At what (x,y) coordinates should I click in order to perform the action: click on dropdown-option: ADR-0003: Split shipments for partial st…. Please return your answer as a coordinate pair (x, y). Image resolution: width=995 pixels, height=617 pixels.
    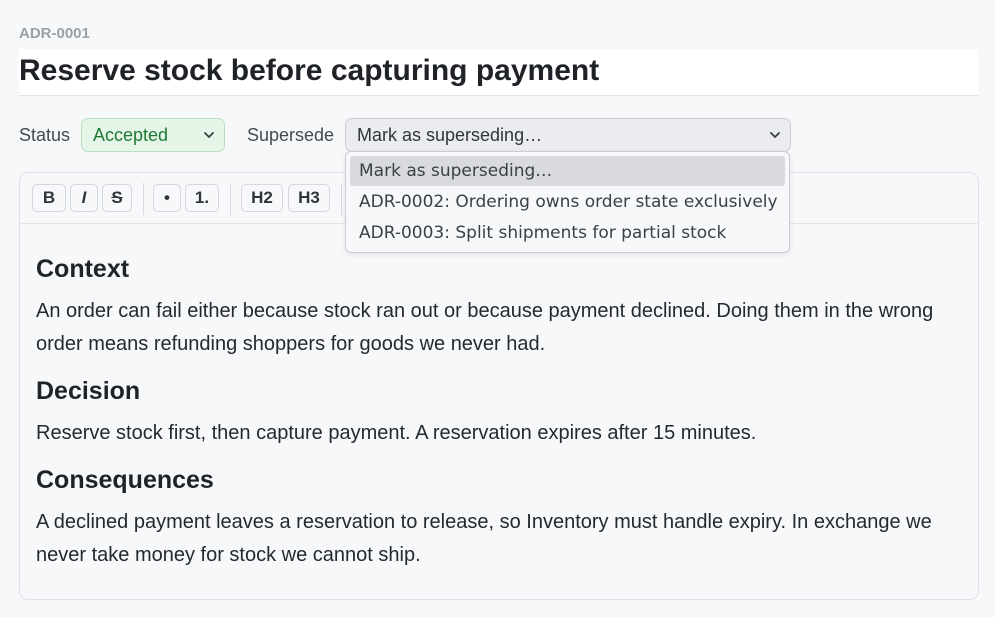
    Looking at the image, I should click on (567, 233).